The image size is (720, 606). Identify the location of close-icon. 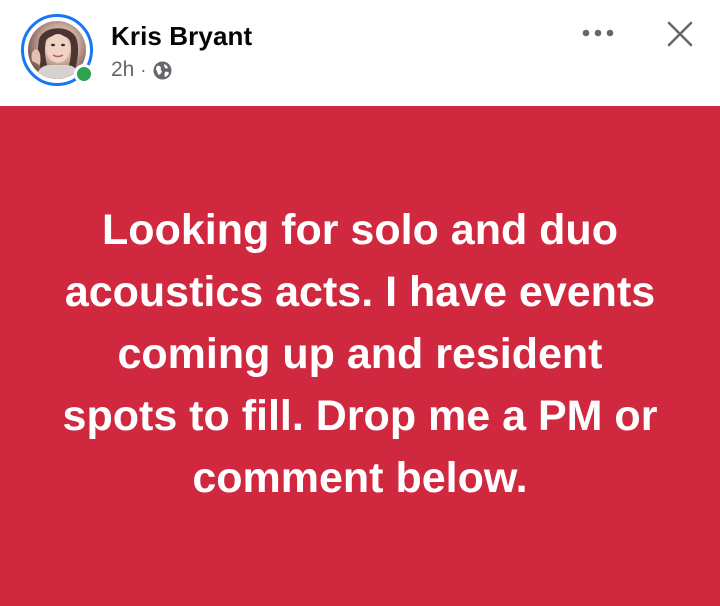
(680, 34).